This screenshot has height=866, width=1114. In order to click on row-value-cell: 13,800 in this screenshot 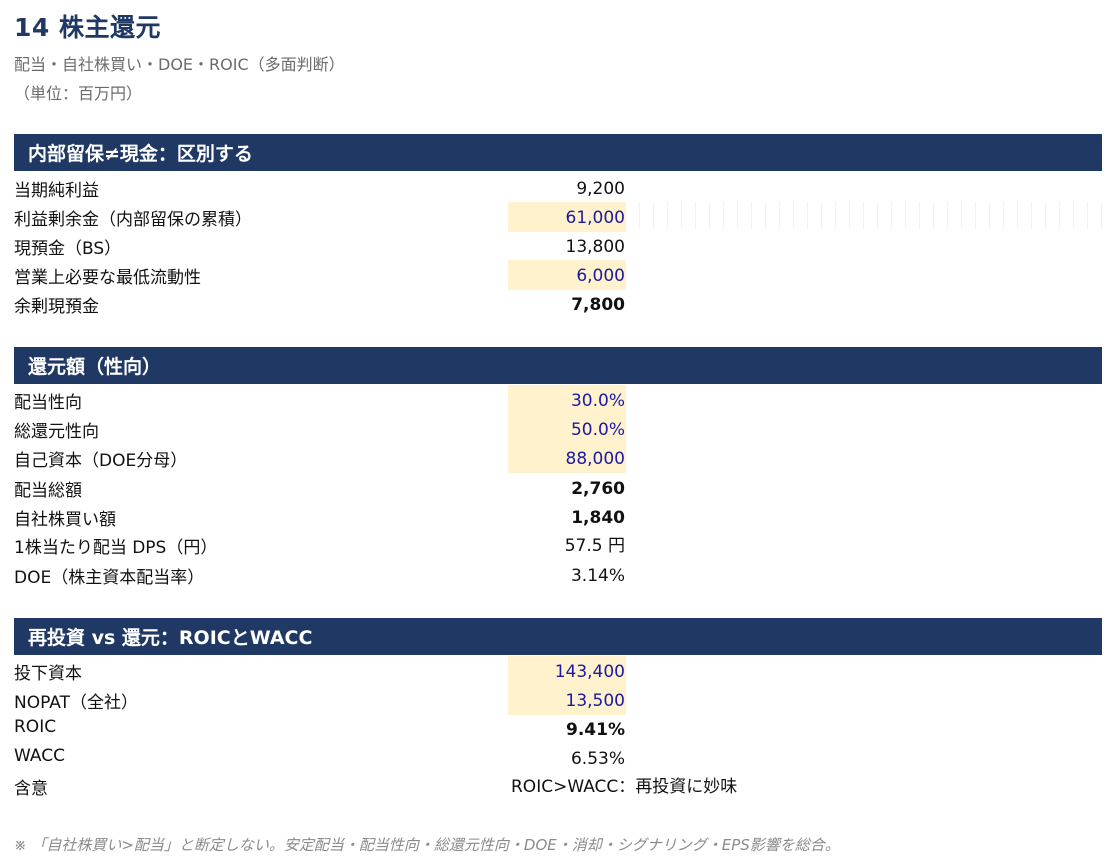, I will do `click(567, 246)`.